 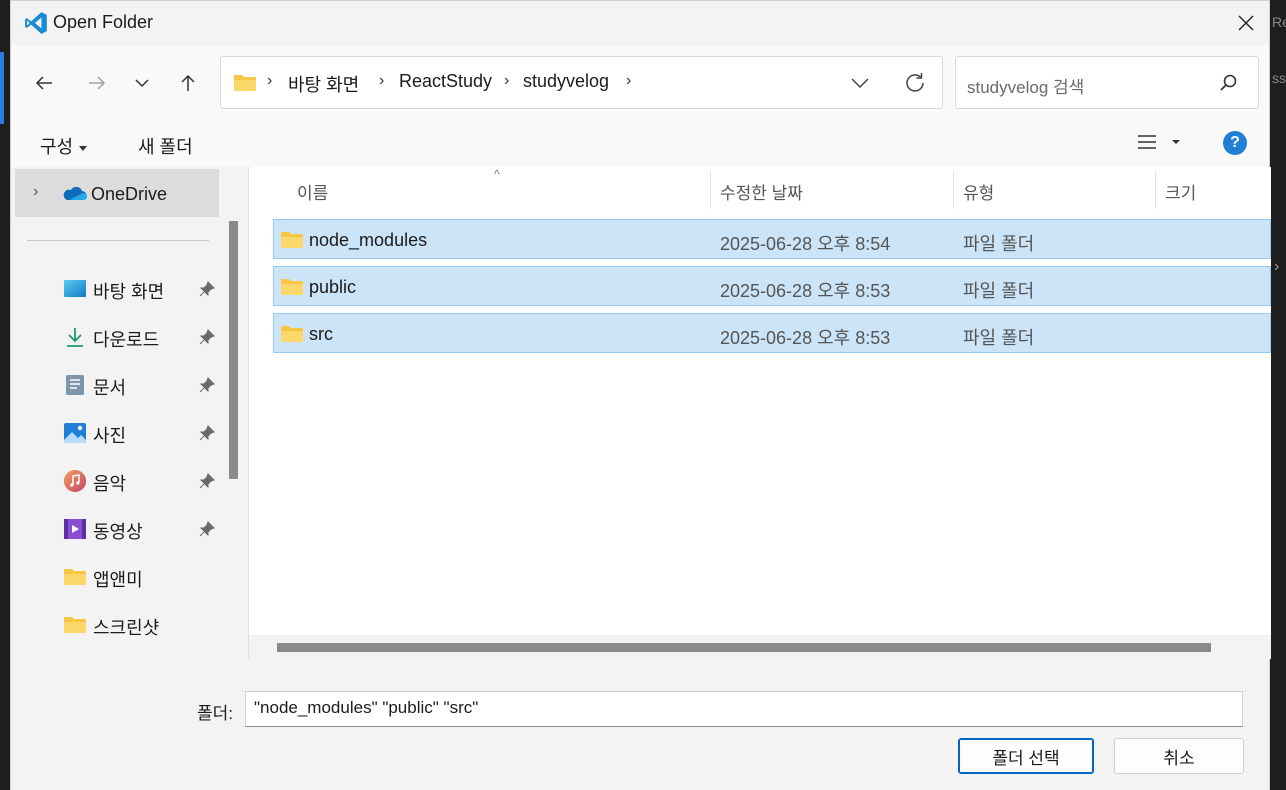 What do you see at coordinates (215, 713) in the screenshot?
I see `folder-label: 폴더:` at bounding box center [215, 713].